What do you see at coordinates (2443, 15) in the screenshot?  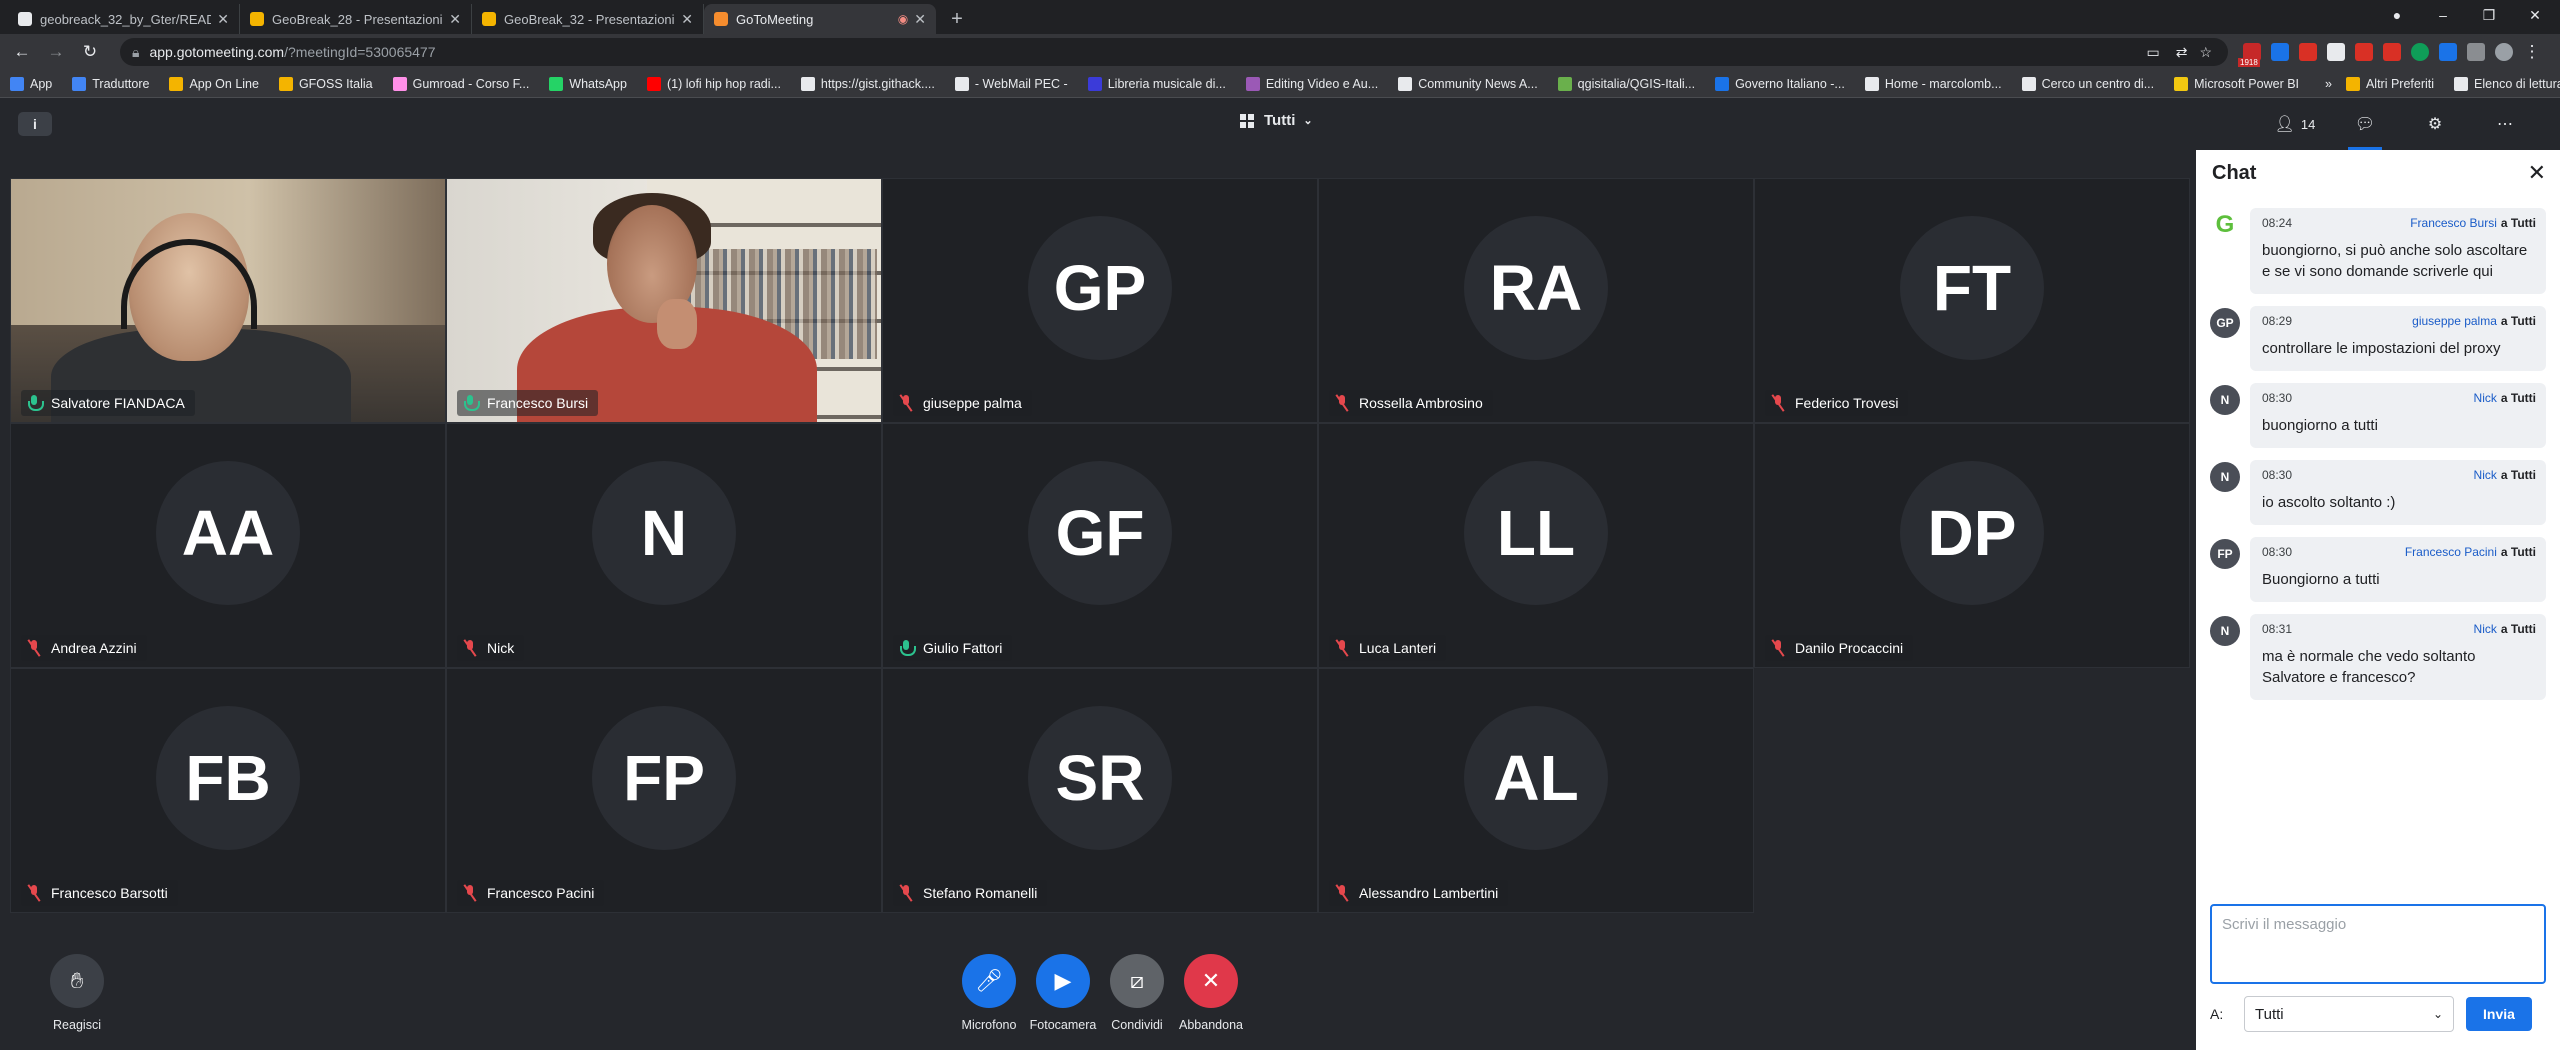 I see `minimize-icon: –` at bounding box center [2443, 15].